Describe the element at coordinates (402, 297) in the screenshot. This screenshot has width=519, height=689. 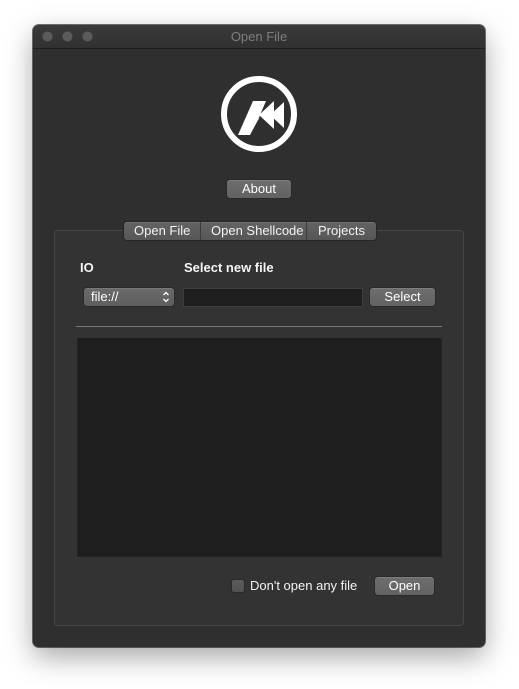
I see `select-file-button: Select` at that location.